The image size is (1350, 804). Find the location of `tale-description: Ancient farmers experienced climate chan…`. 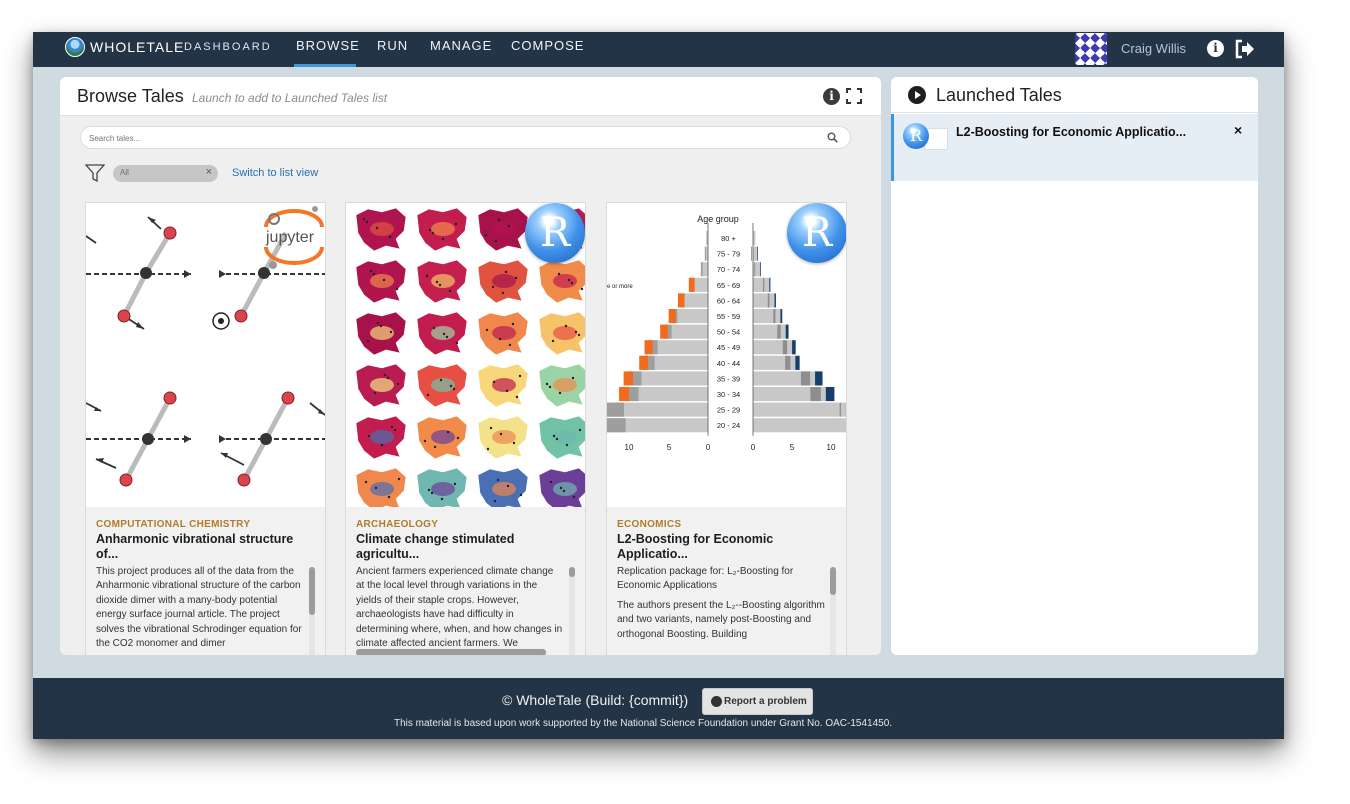

tale-description: Ancient farmers experienced climate chan… is located at coordinates (460, 609).